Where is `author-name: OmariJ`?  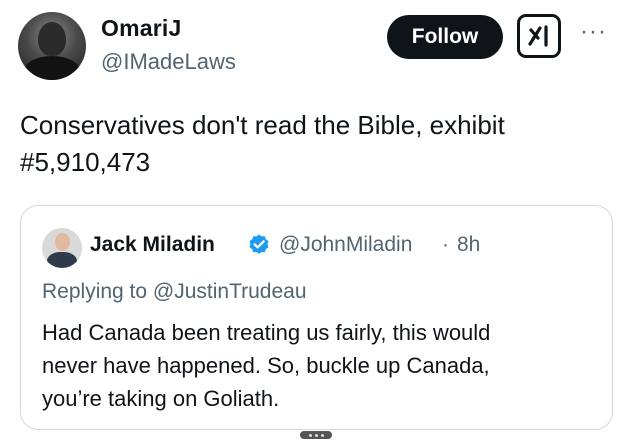
author-name: OmariJ is located at coordinates (141, 28).